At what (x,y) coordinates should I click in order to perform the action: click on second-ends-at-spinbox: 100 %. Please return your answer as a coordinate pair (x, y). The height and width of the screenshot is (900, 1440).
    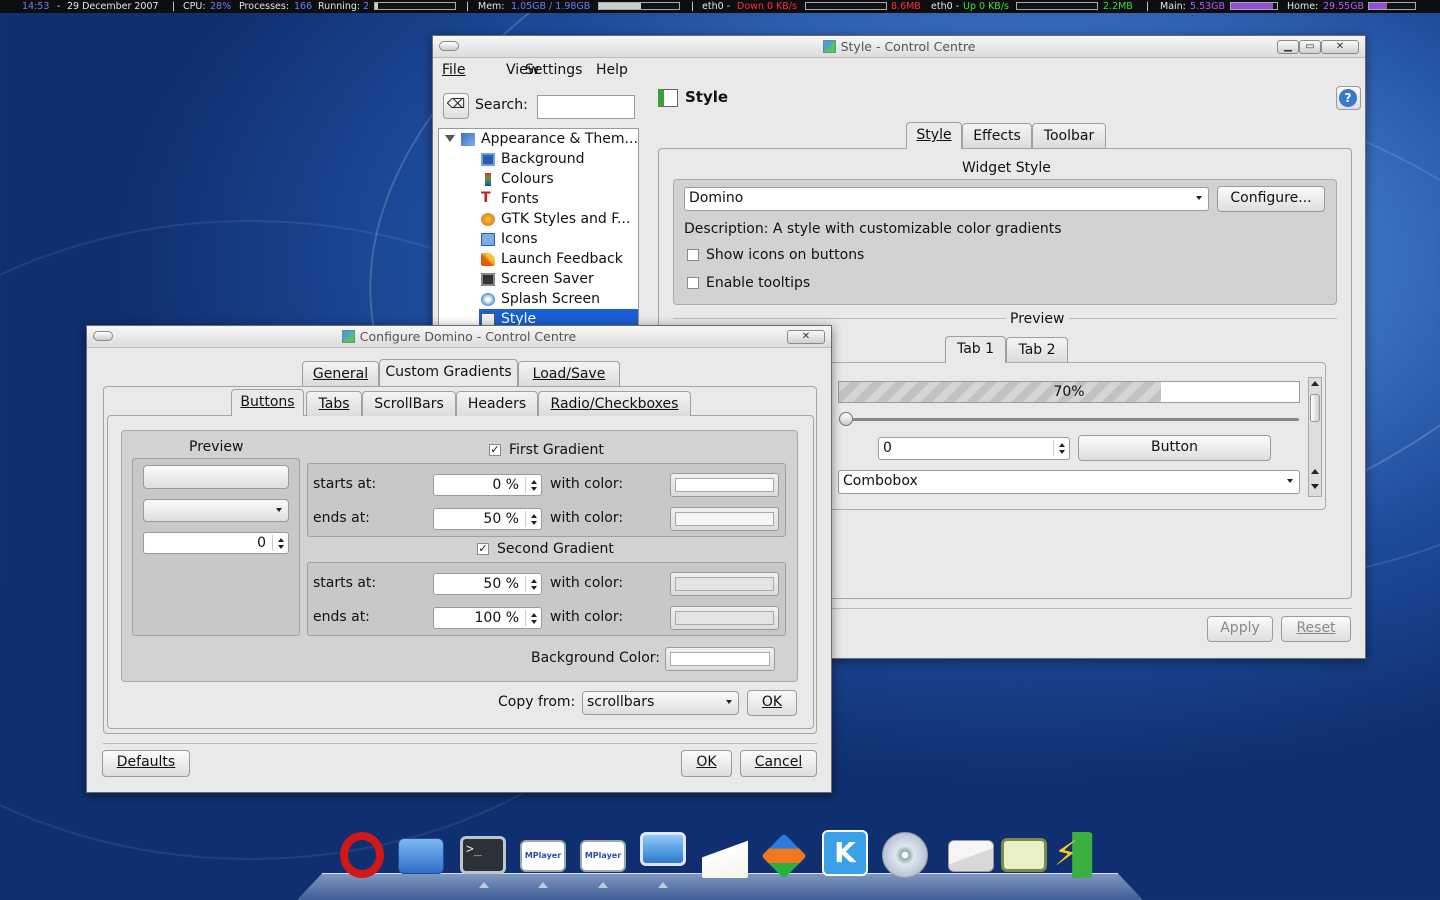
    Looking at the image, I should click on (487, 618).